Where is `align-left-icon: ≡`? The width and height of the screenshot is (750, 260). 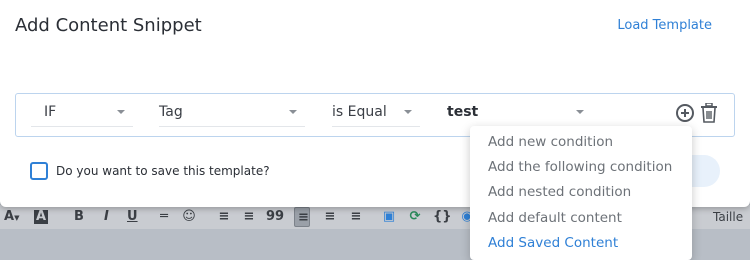 align-left-icon: ≡ is located at coordinates (302, 217).